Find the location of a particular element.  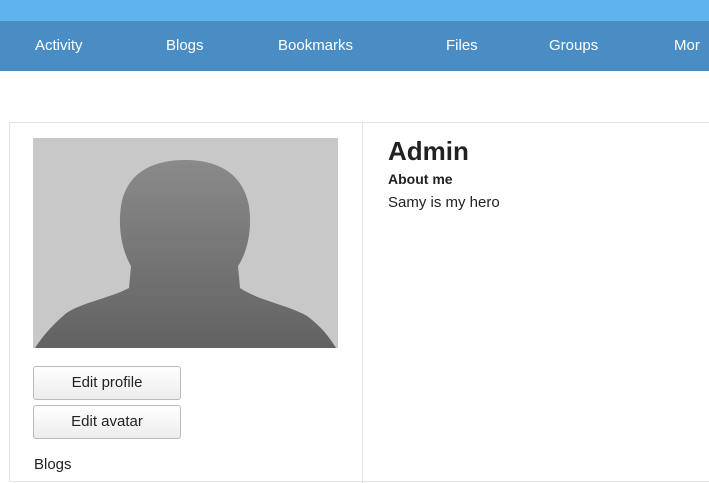

nav-activity: Activity is located at coordinates (59, 46).